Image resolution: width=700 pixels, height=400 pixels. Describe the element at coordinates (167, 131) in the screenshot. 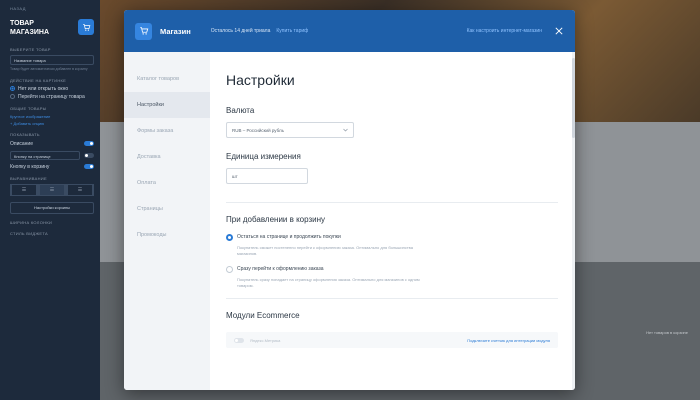

I see `sidebar-item-order-forms: Формы заказа` at that location.